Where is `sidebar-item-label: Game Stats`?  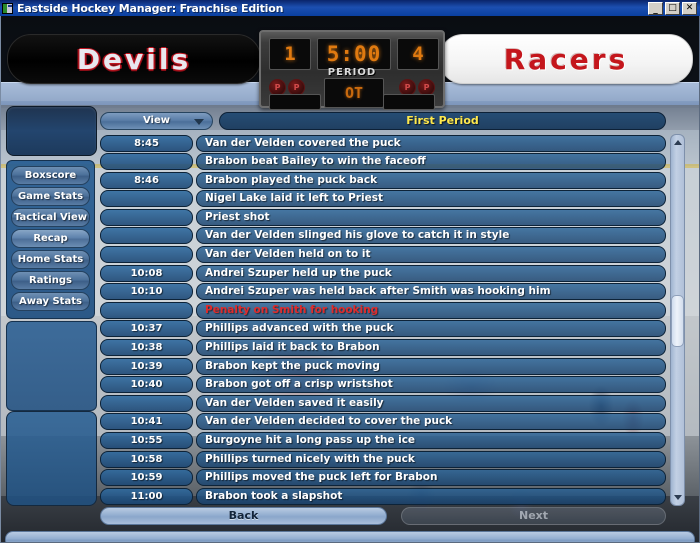
sidebar-item-label: Game Stats is located at coordinates (50, 196).